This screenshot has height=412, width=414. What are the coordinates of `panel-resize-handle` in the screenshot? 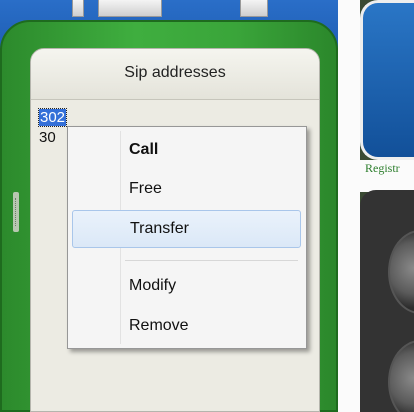 It's located at (16, 212).